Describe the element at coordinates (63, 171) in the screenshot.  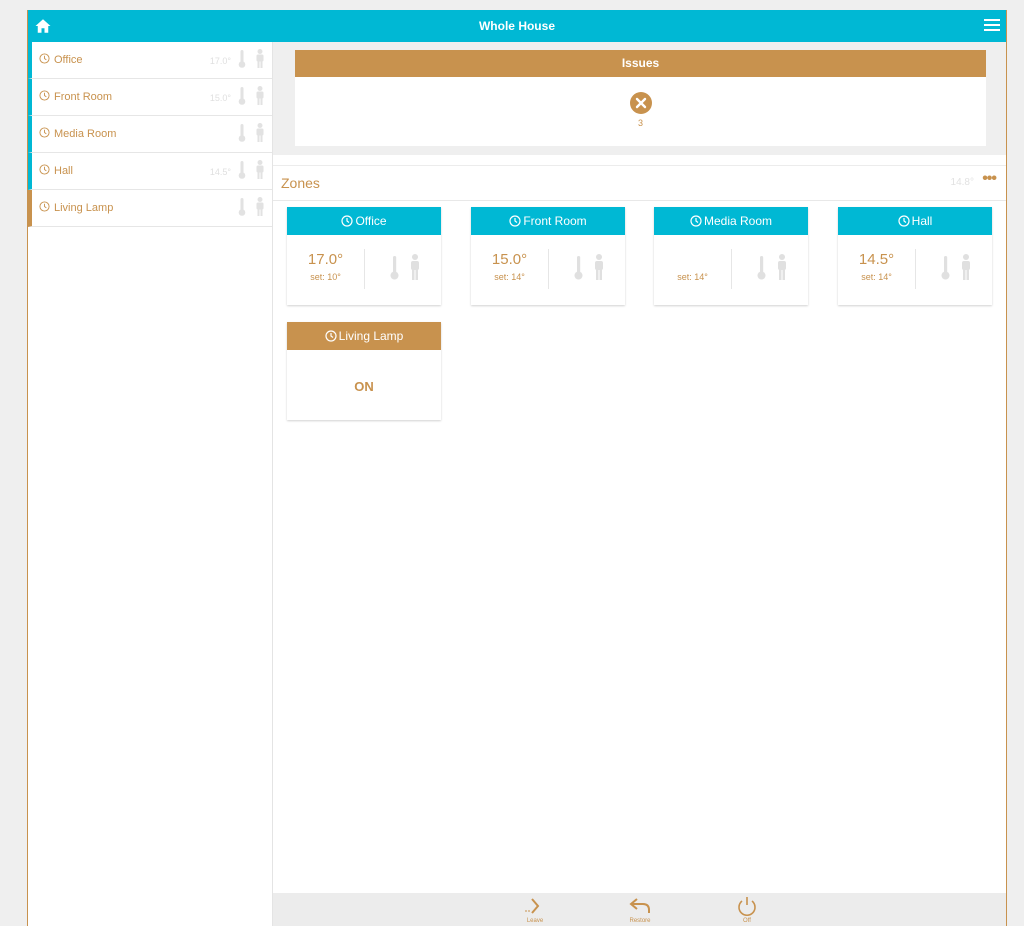
I see `sidebar-item-label: Hall` at that location.